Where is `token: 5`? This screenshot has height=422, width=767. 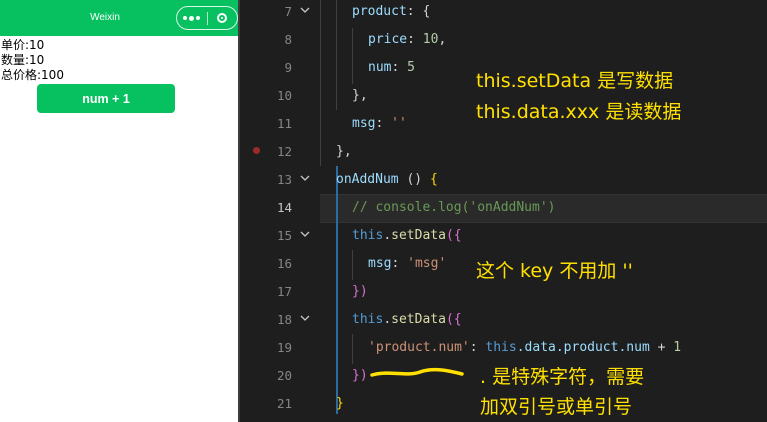
token: 5 is located at coordinates (411, 67).